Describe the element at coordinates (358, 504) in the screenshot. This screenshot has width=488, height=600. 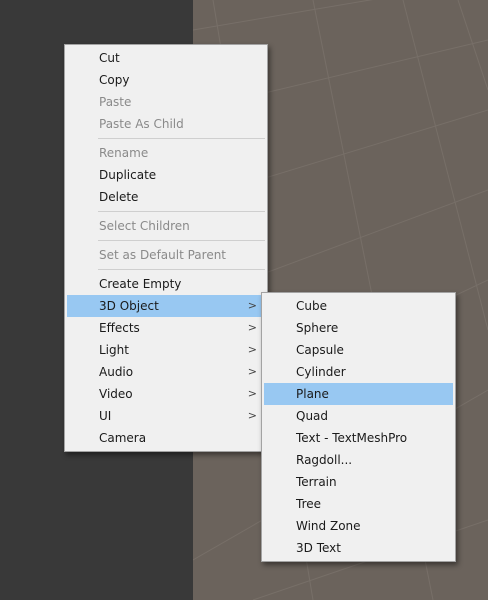
I see `submenu-item-tree: Tree` at that location.